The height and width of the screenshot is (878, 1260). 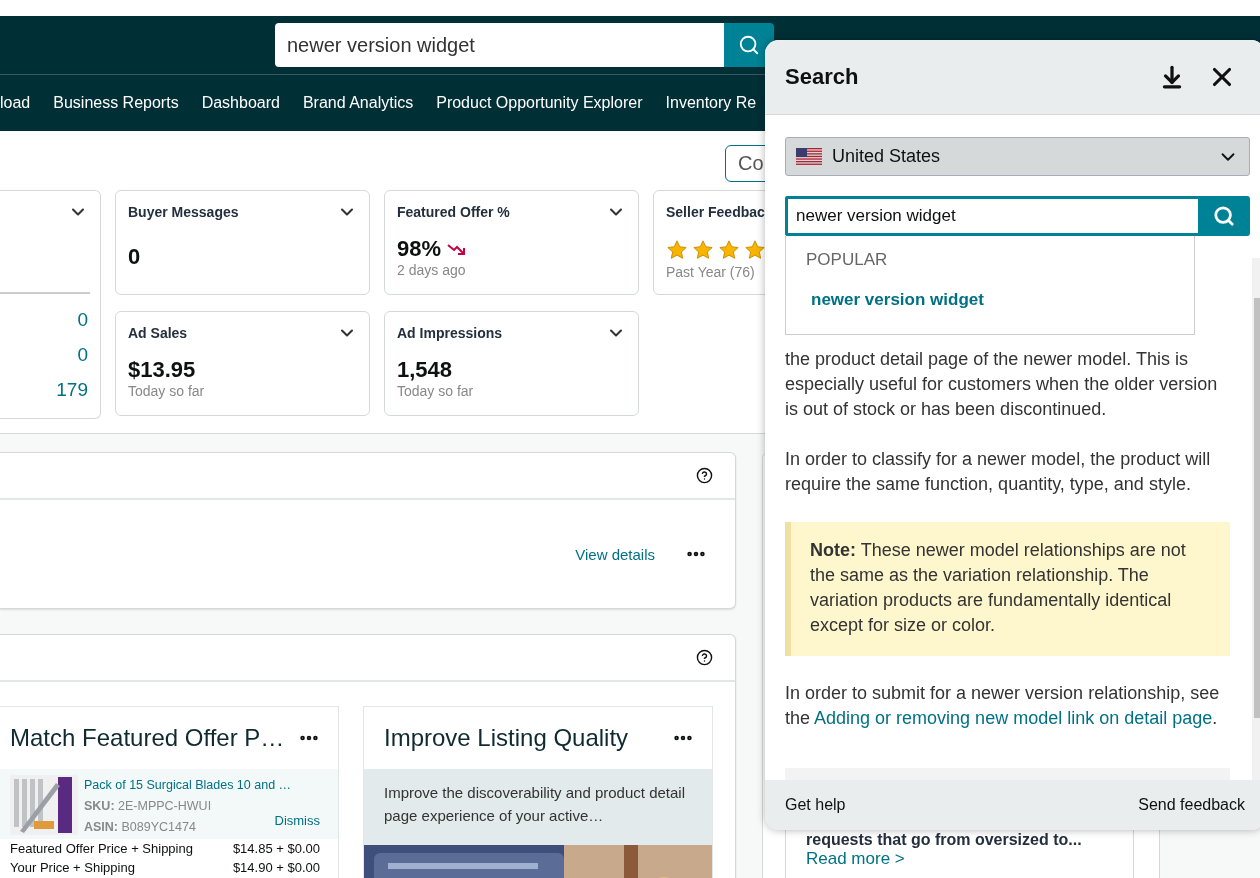 What do you see at coordinates (809, 156) in the screenshot?
I see `flag-icon` at bounding box center [809, 156].